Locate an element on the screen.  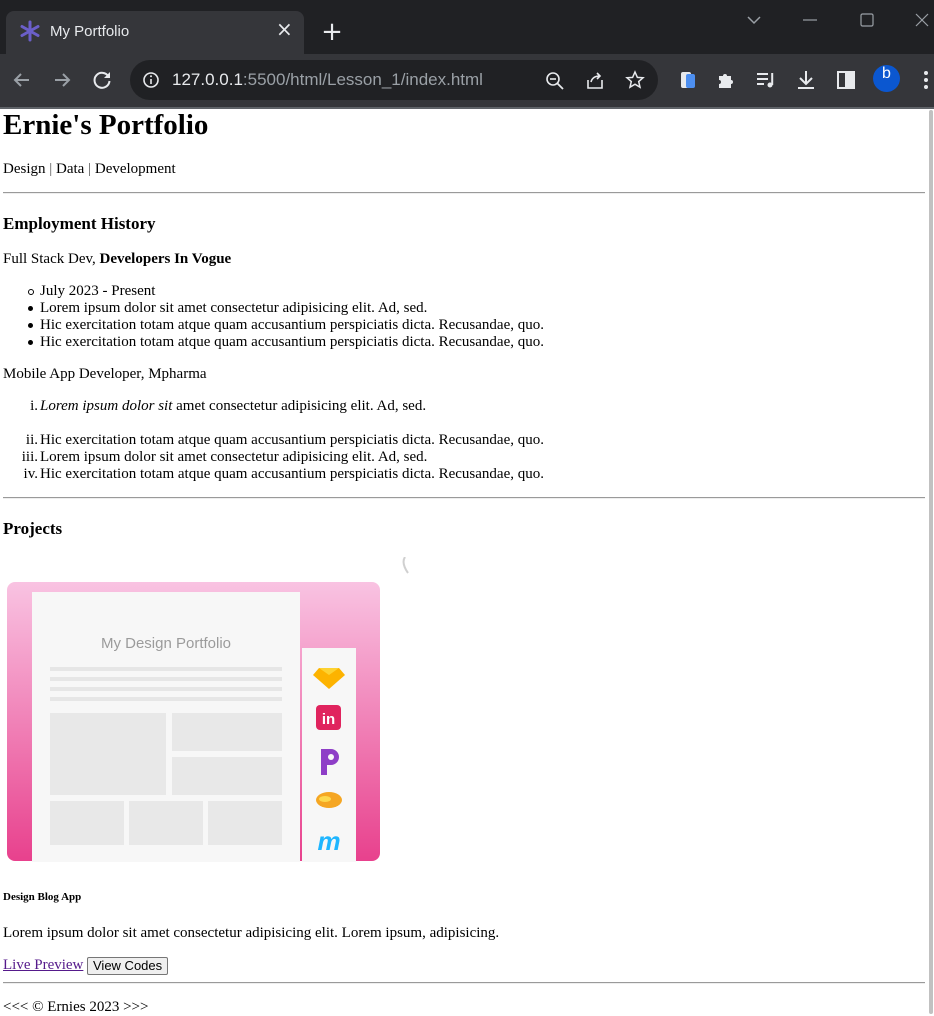
live-preview-link: Live Preview is located at coordinates (43, 965).